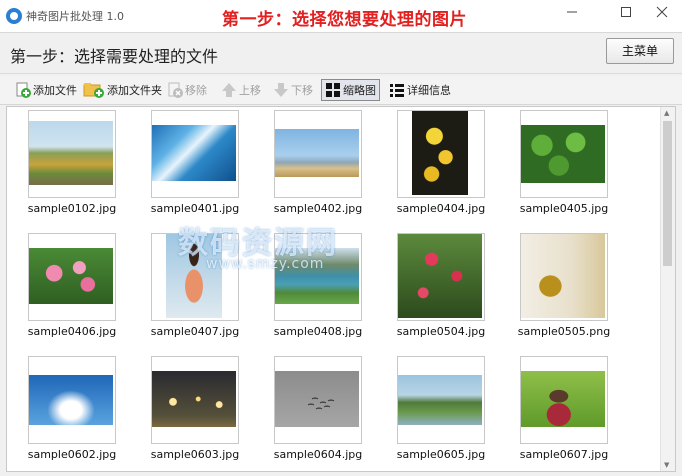 The image size is (682, 476). Describe the element at coordinates (175, 90) in the screenshot. I see `remove-icon` at that location.